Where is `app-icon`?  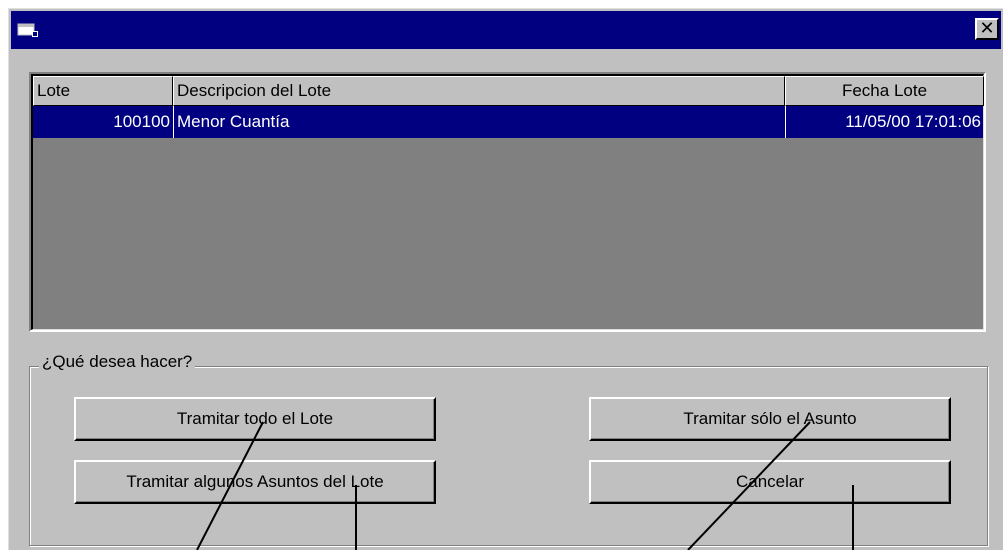 app-icon is located at coordinates (27, 30).